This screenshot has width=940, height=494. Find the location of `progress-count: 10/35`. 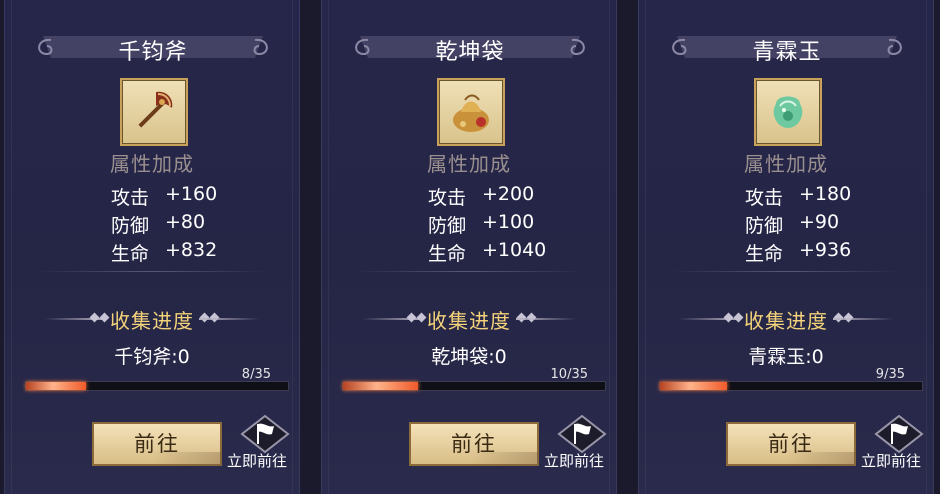

progress-count: 10/35 is located at coordinates (569, 374).